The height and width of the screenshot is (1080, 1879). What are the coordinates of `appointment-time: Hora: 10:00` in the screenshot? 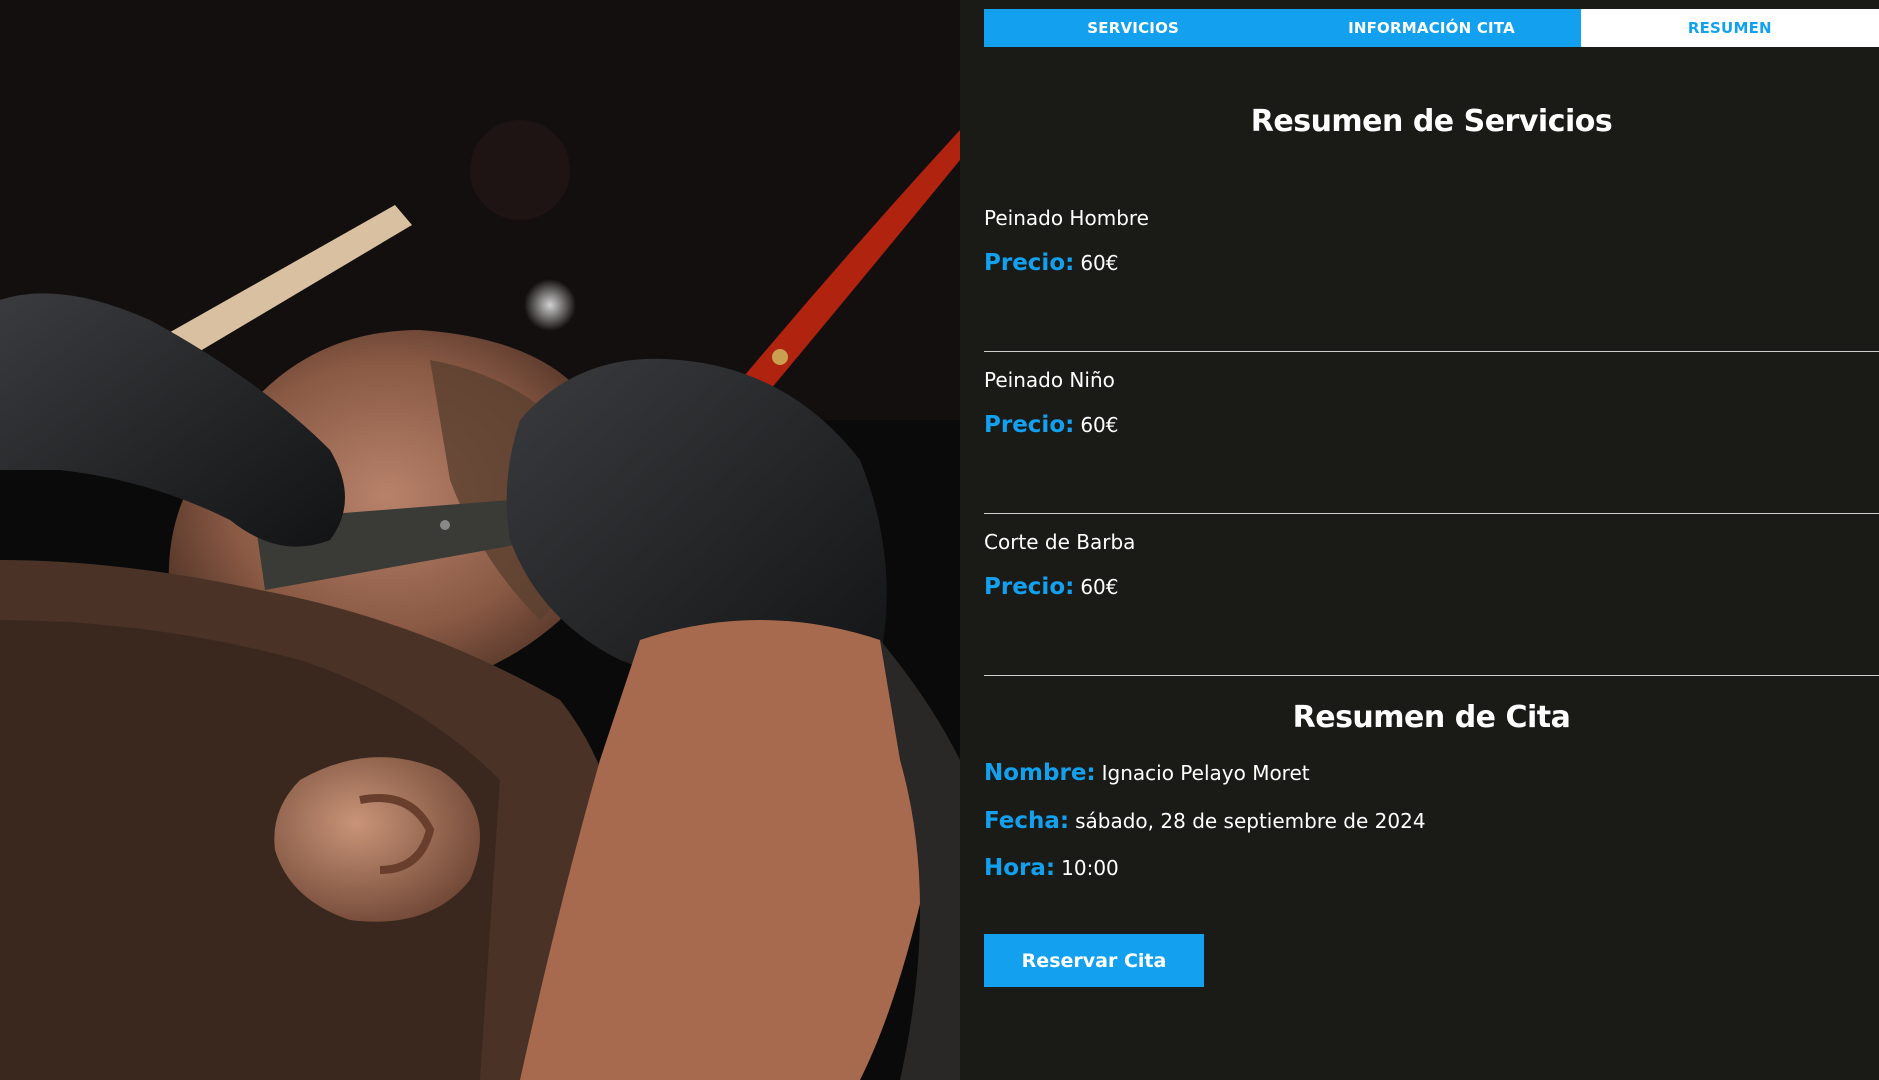 It's located at (1051, 868).